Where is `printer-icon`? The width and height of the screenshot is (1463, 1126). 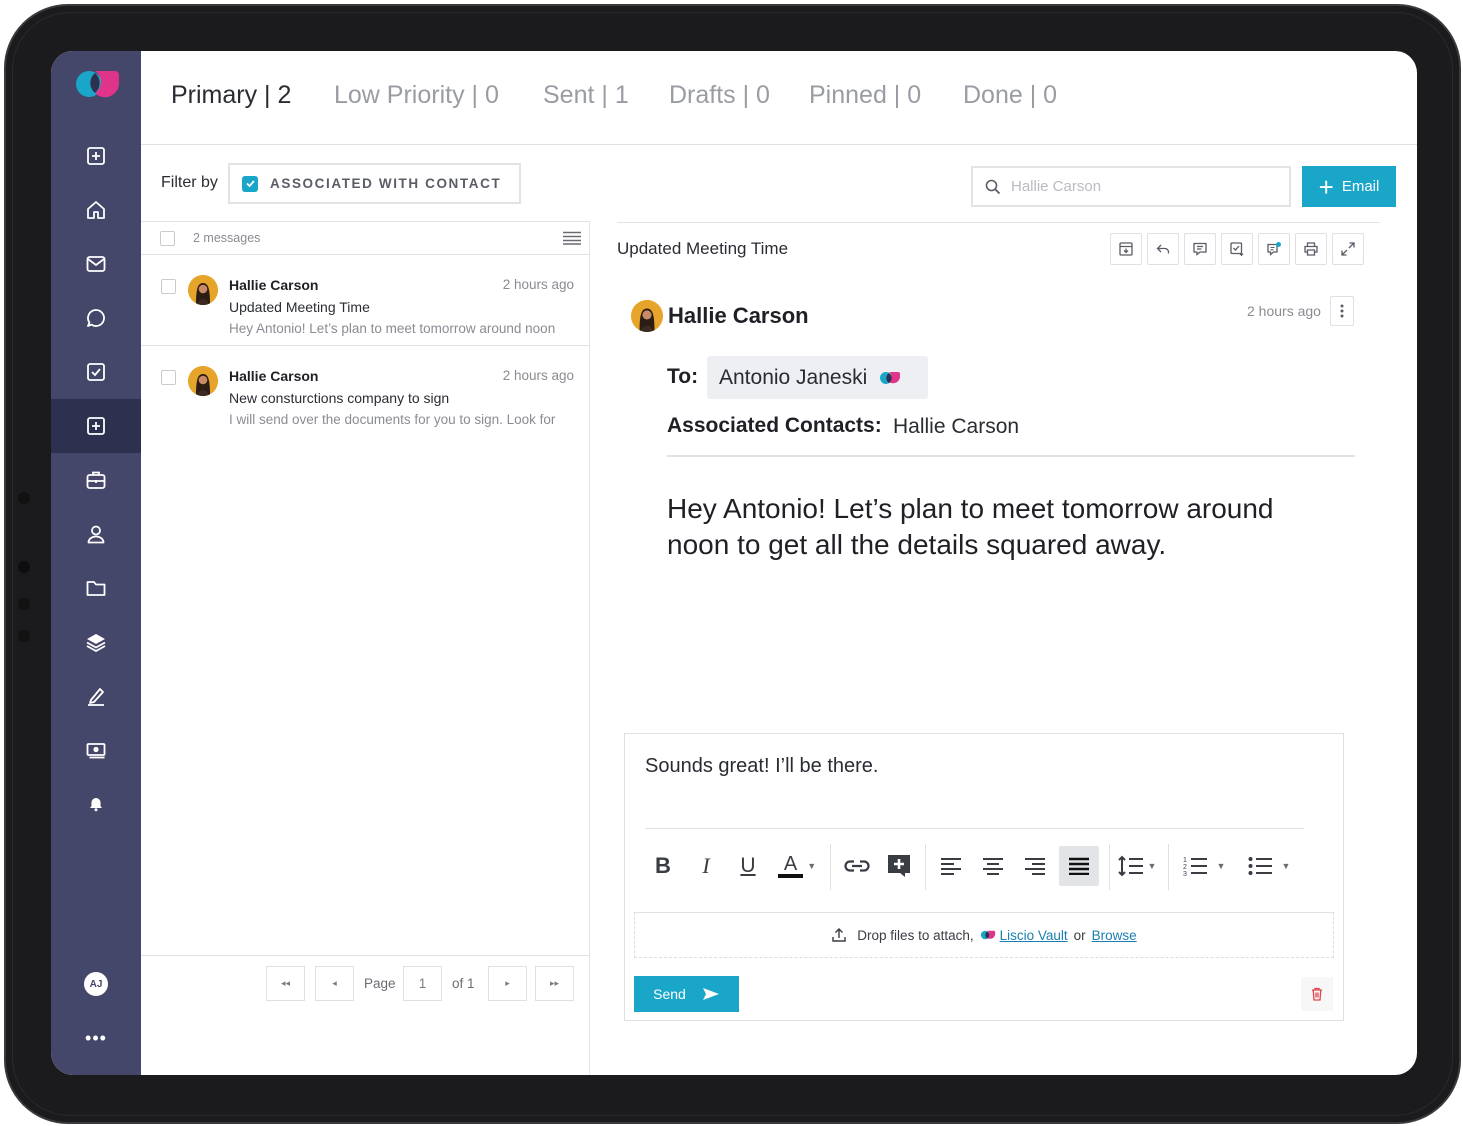 printer-icon is located at coordinates (1311, 249).